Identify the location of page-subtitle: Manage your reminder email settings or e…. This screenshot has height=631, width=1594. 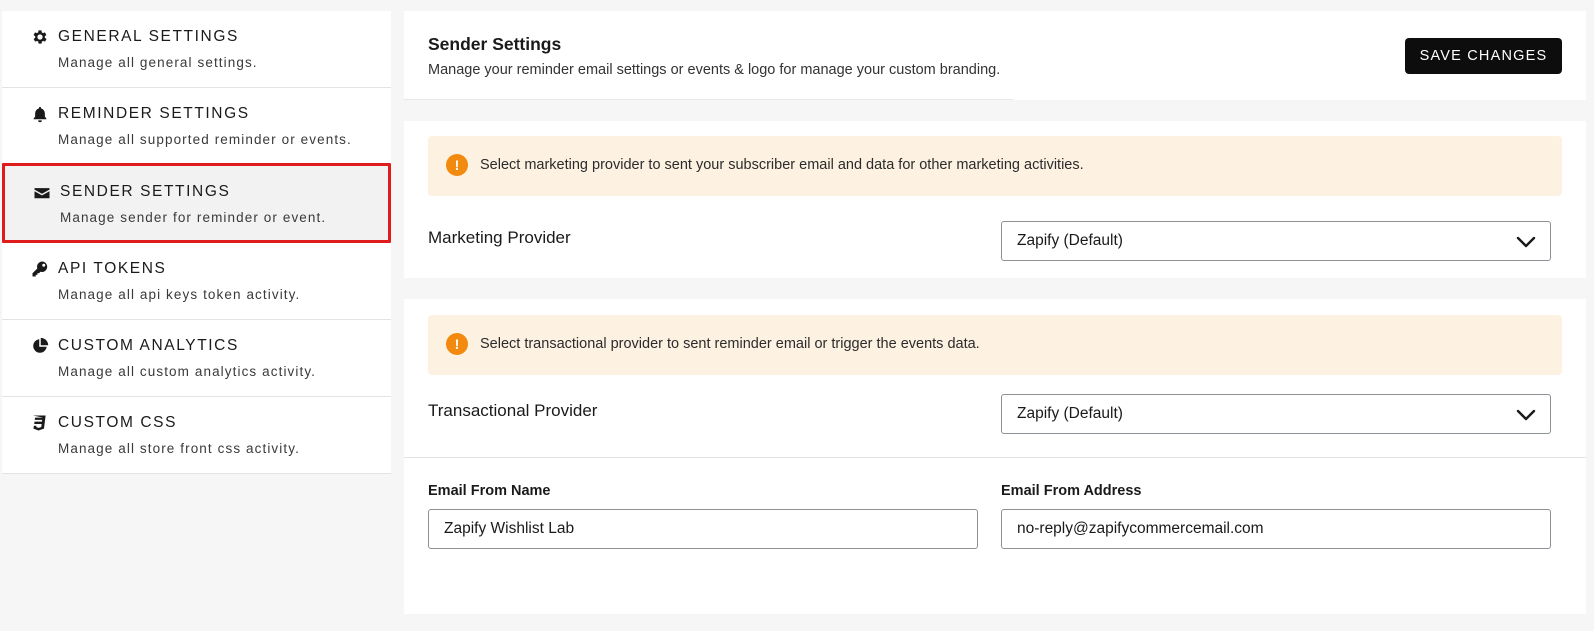
(714, 70).